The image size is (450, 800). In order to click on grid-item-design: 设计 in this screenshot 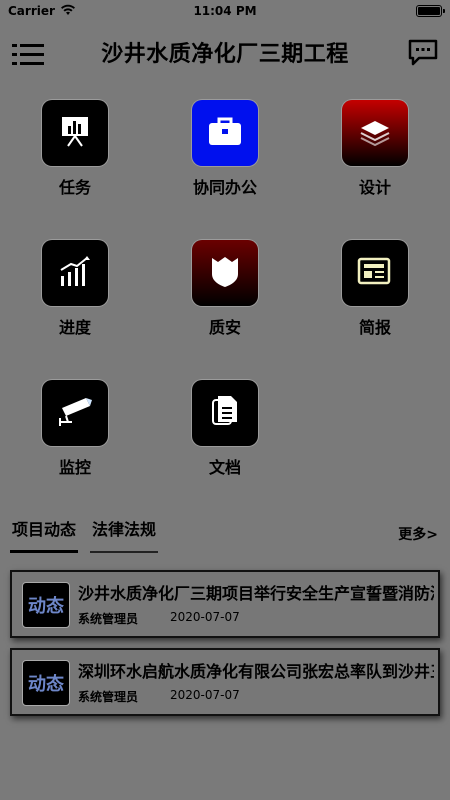, I will do `click(375, 155)`.